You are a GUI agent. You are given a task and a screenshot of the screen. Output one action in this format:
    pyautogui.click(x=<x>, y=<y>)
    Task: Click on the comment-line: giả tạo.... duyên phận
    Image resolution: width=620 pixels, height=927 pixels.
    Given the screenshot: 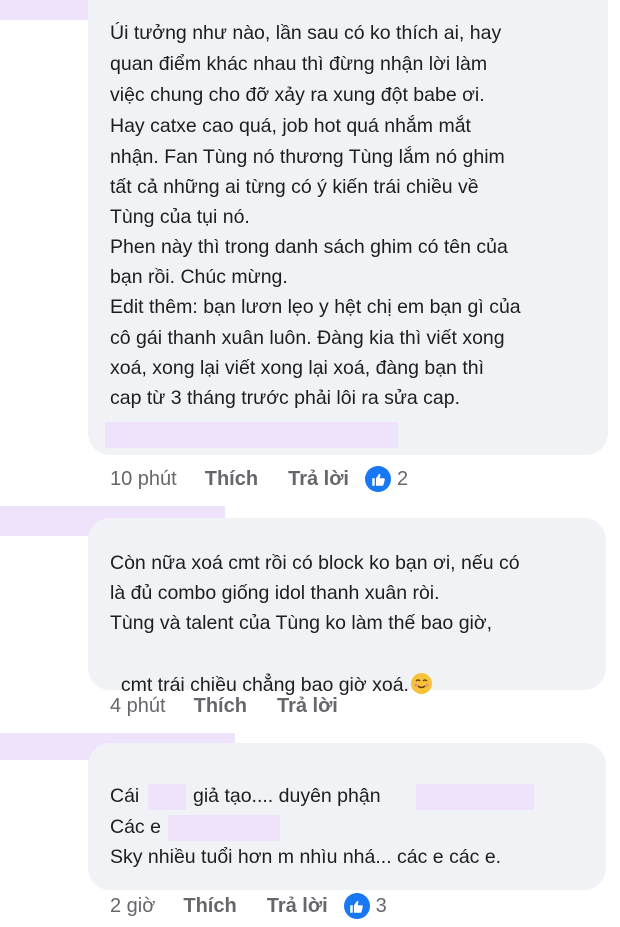 What is the action you would take?
    pyautogui.click(x=287, y=796)
    